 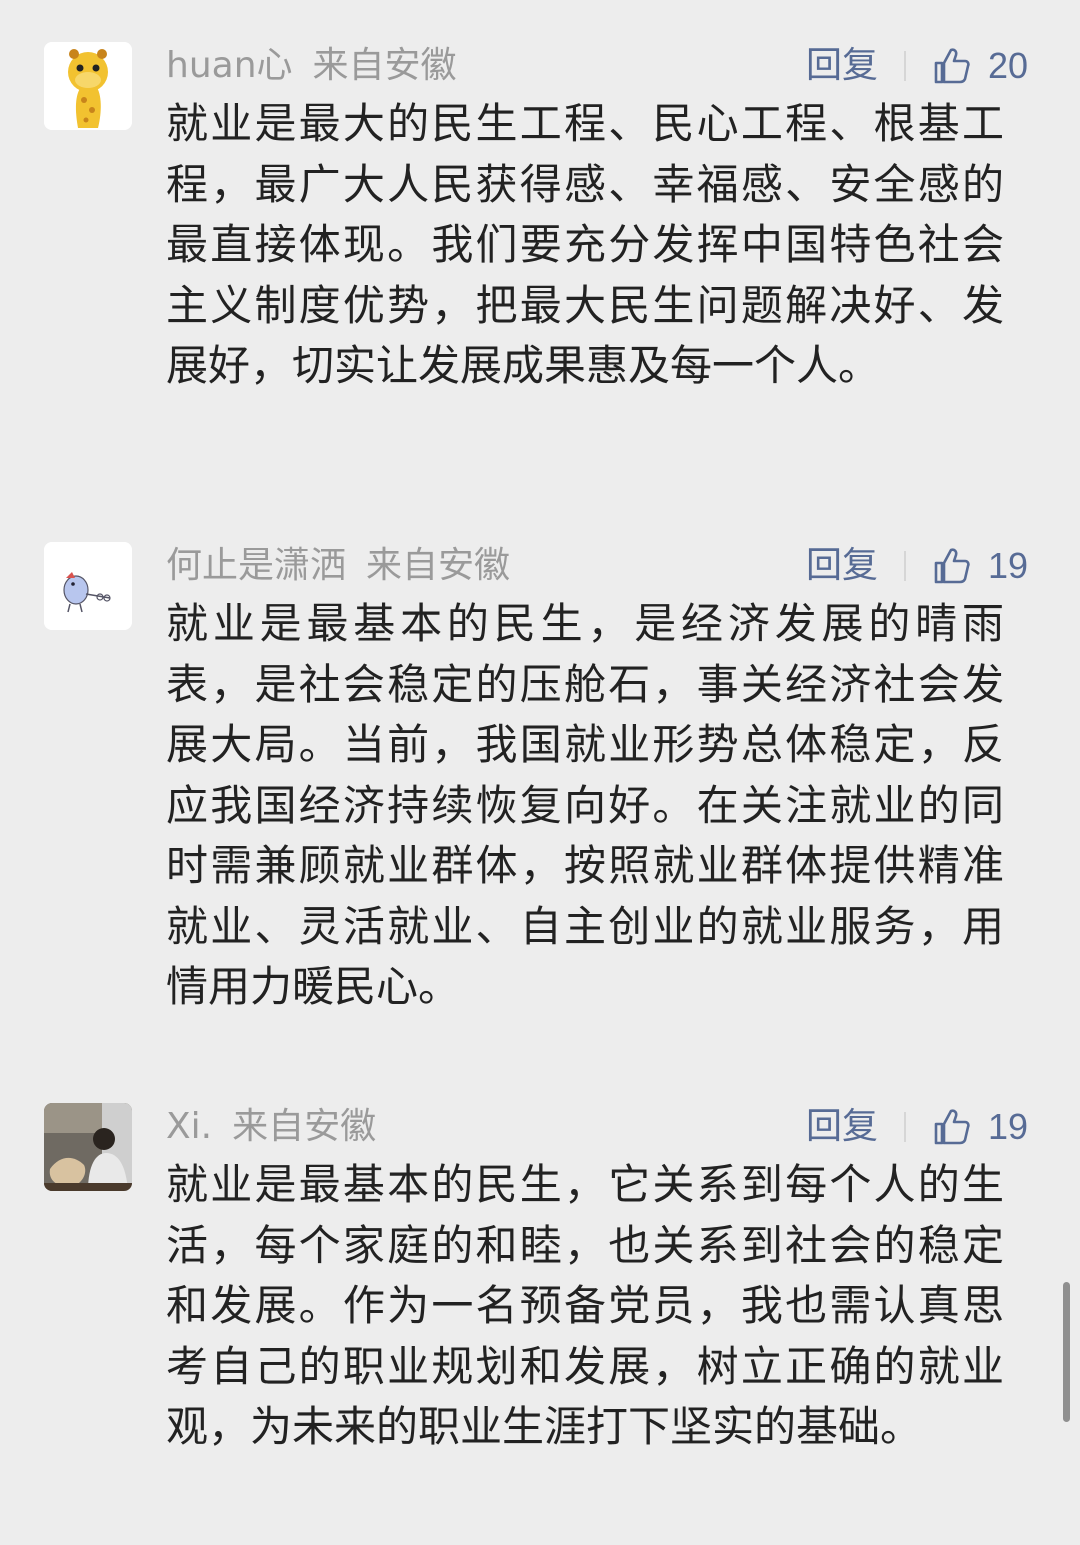 I want to click on giraffe-icon, so click(x=88, y=86).